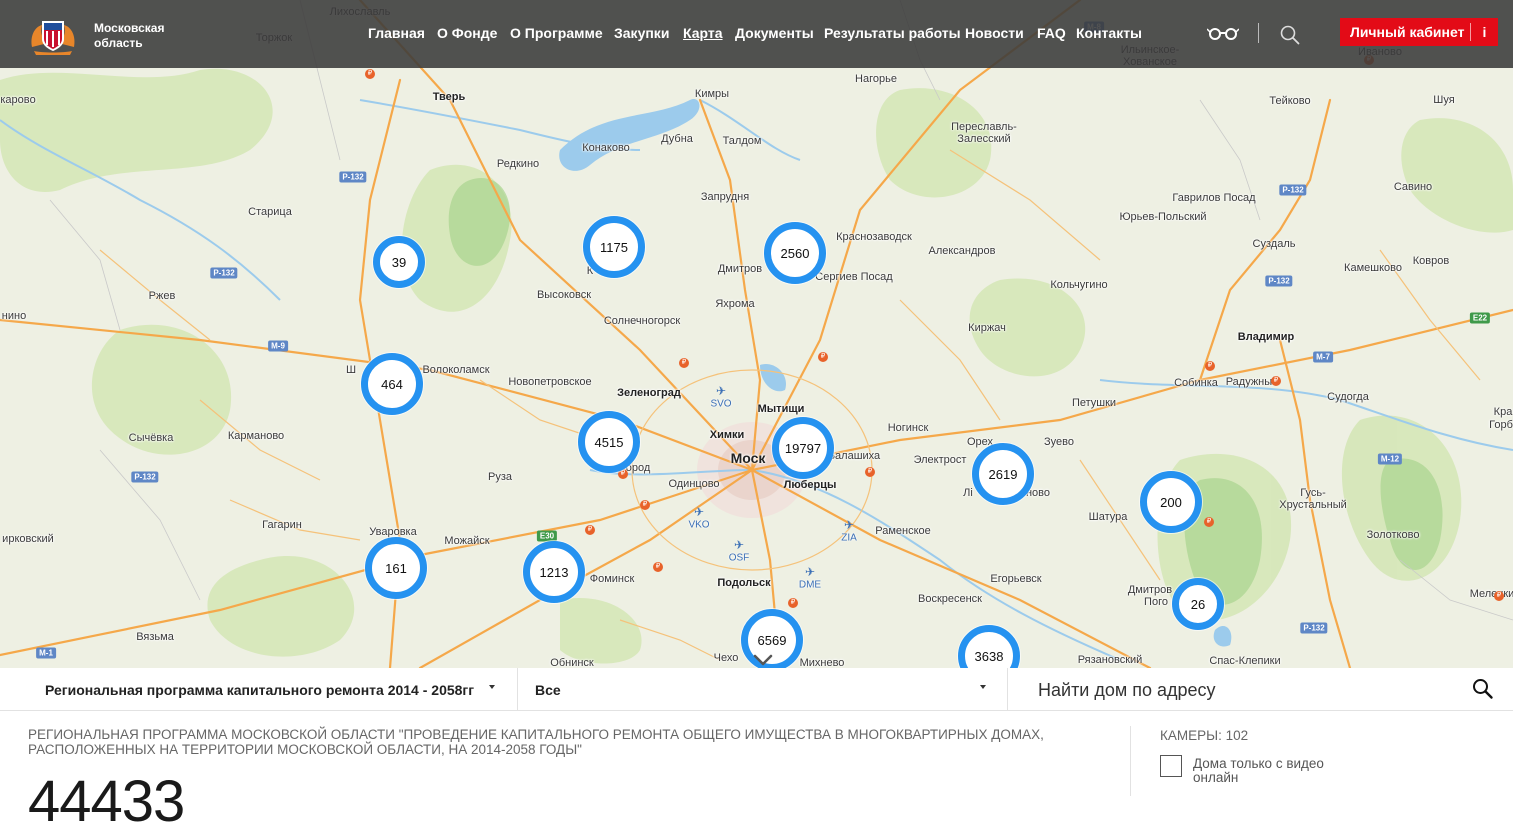  I want to click on cluster-count: 2560, so click(795, 253).